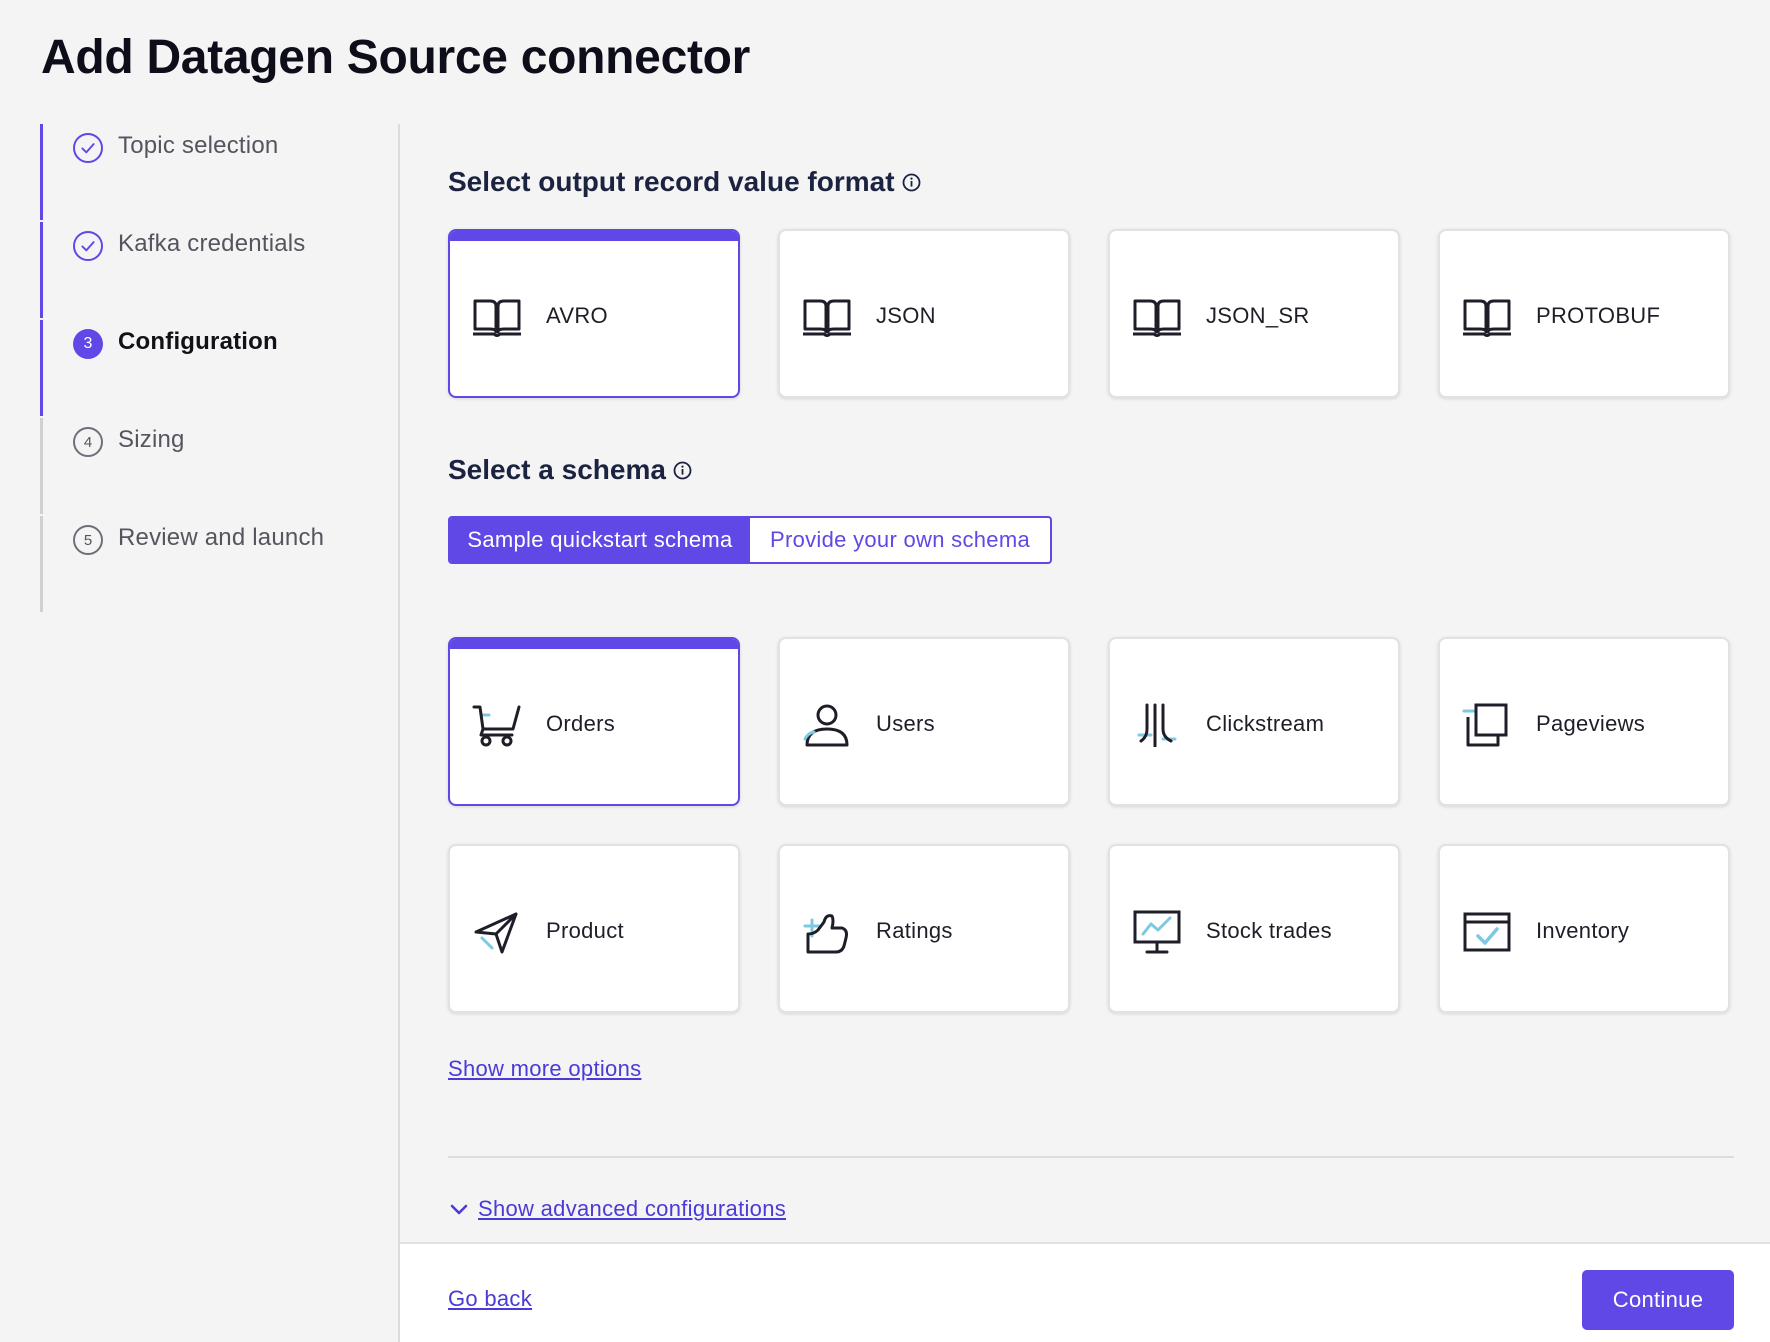 The image size is (1770, 1342). What do you see at coordinates (827, 932) in the screenshot?
I see `thumbs-icon` at bounding box center [827, 932].